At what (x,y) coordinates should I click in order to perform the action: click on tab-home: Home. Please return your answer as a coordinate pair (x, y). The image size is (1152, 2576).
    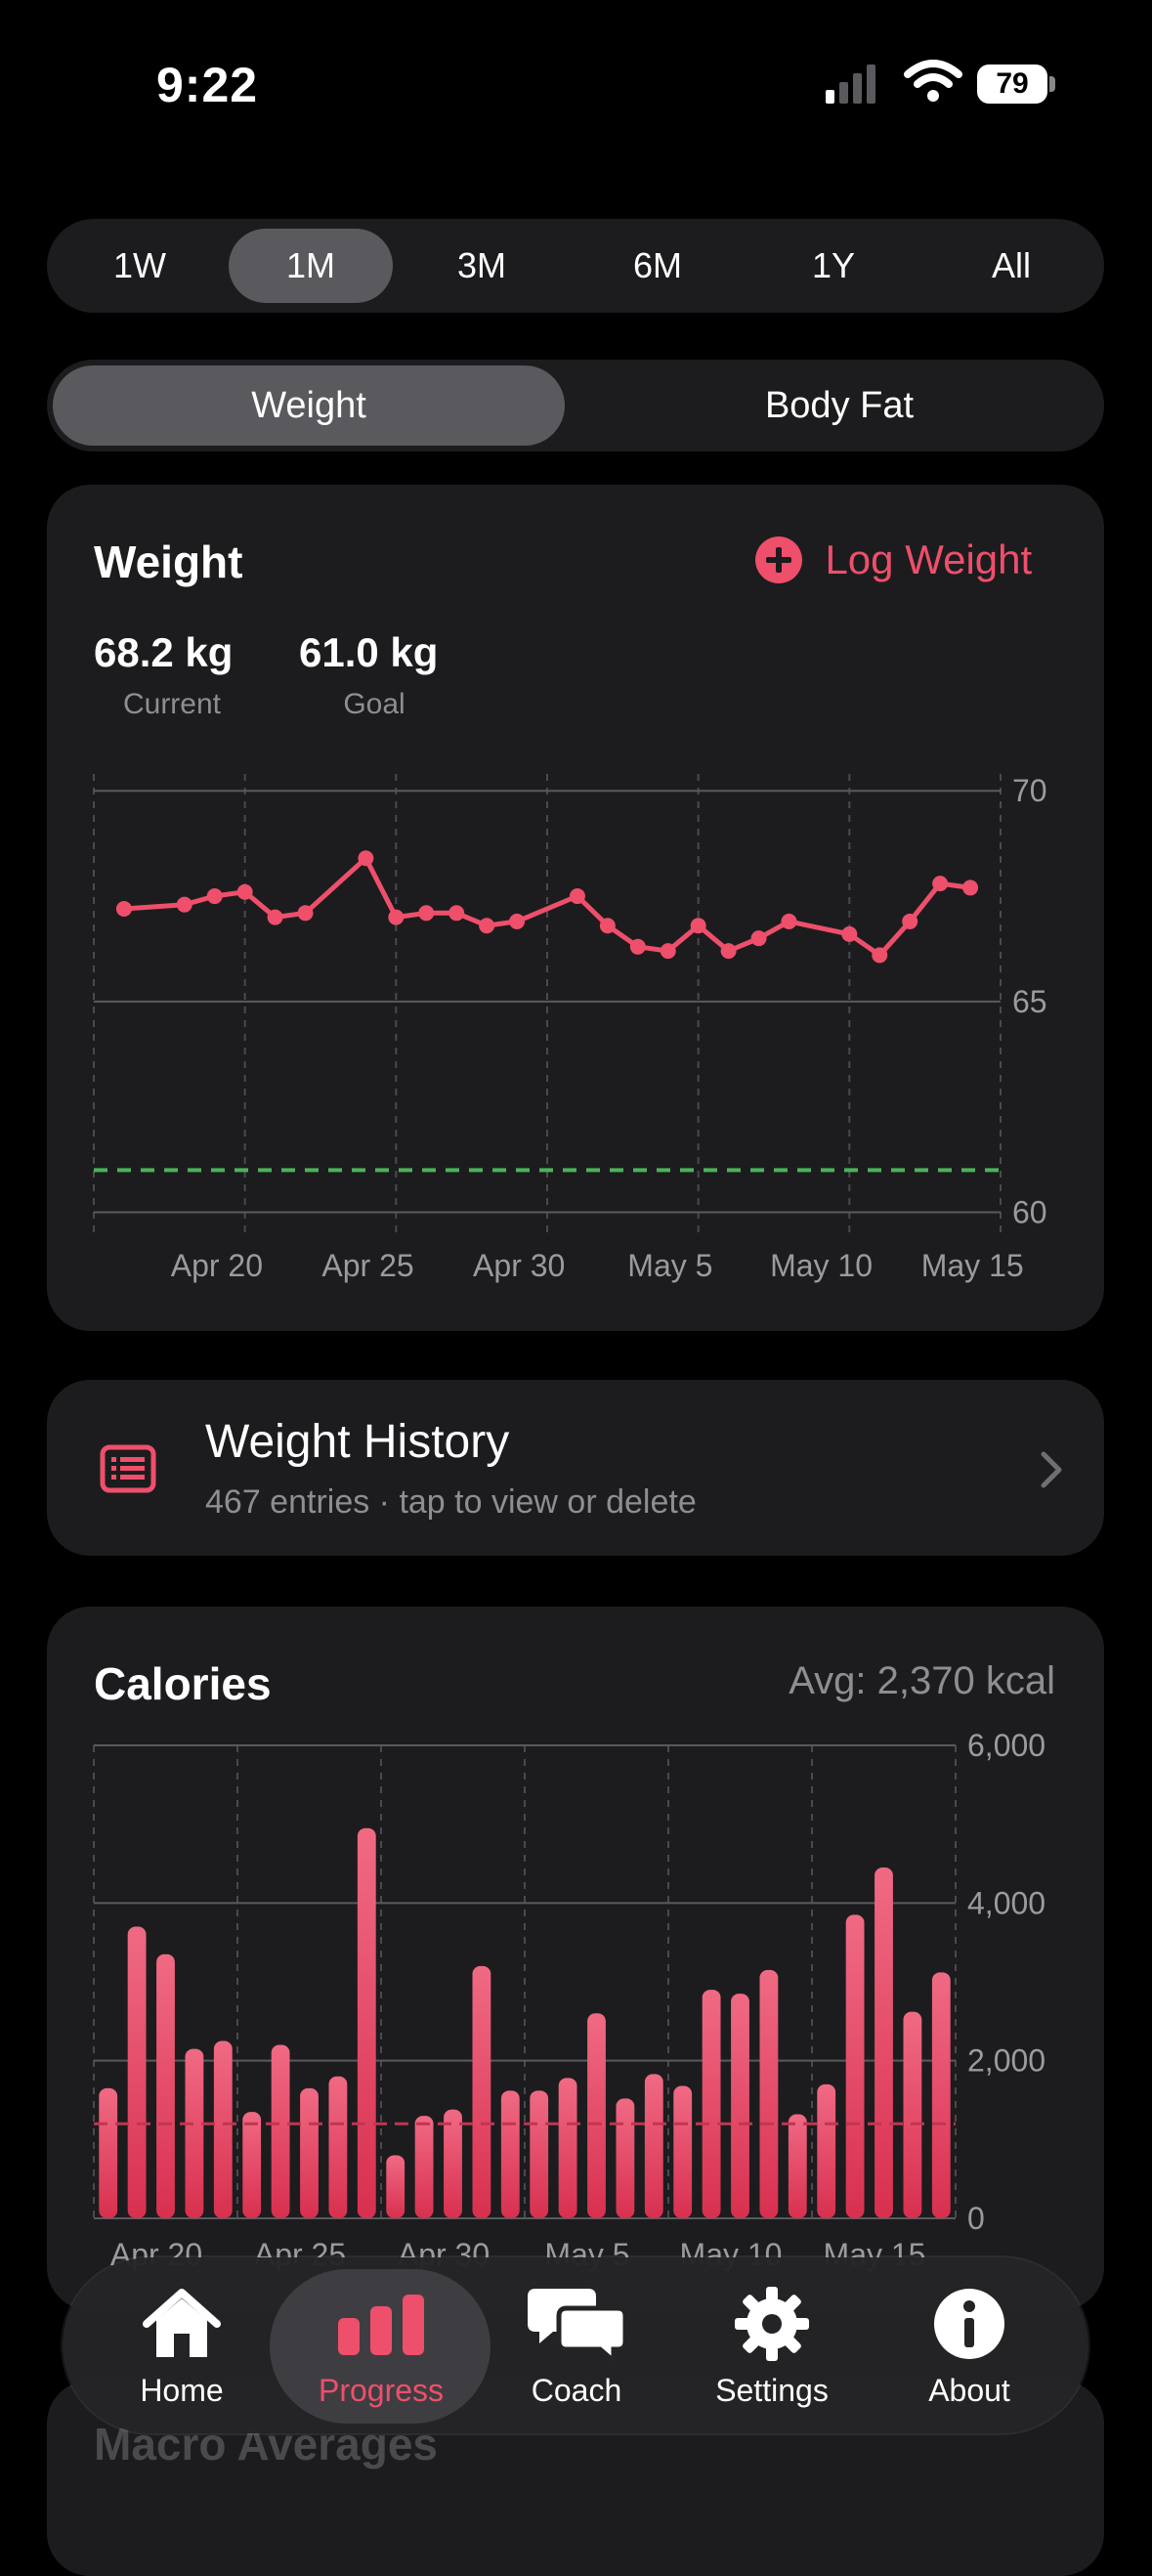
    Looking at the image, I should click on (182, 2345).